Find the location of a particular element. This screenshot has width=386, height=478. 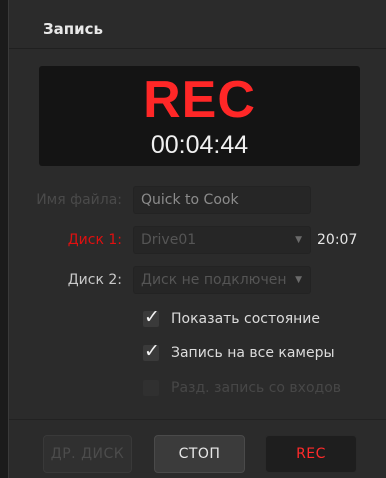

disk2-select: Диск не подключен ▼ is located at coordinates (222, 280).